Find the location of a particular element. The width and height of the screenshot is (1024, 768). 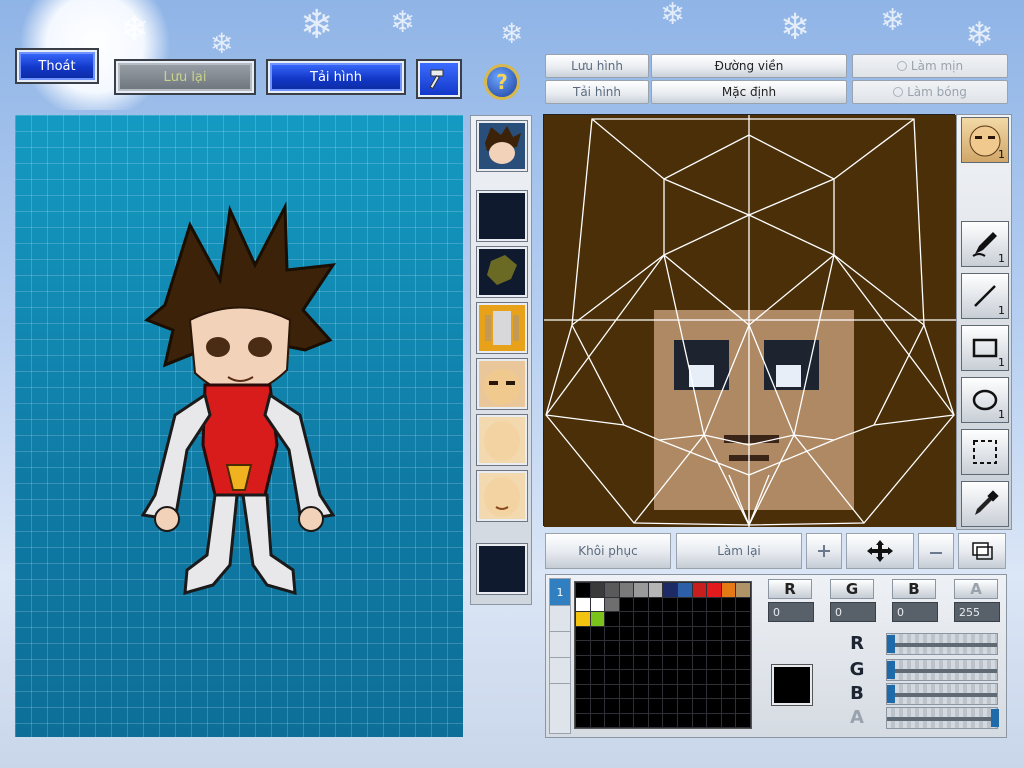

layer-button is located at coordinates (982, 551).